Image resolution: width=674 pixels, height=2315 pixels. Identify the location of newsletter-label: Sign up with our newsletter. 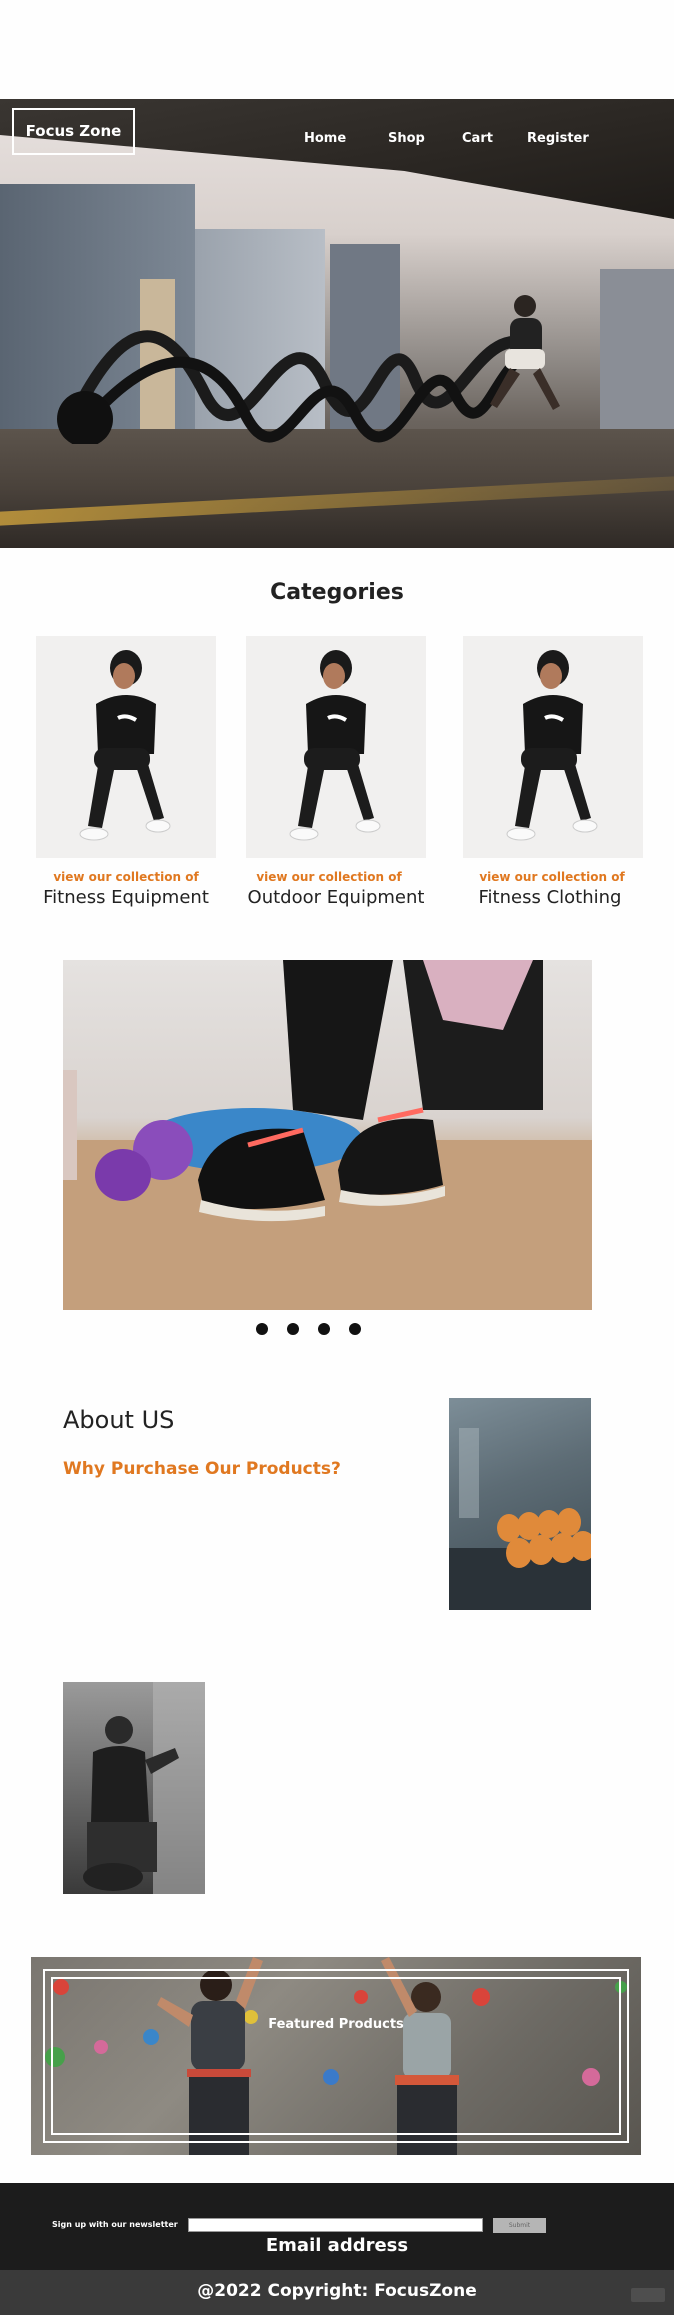
(115, 2224).